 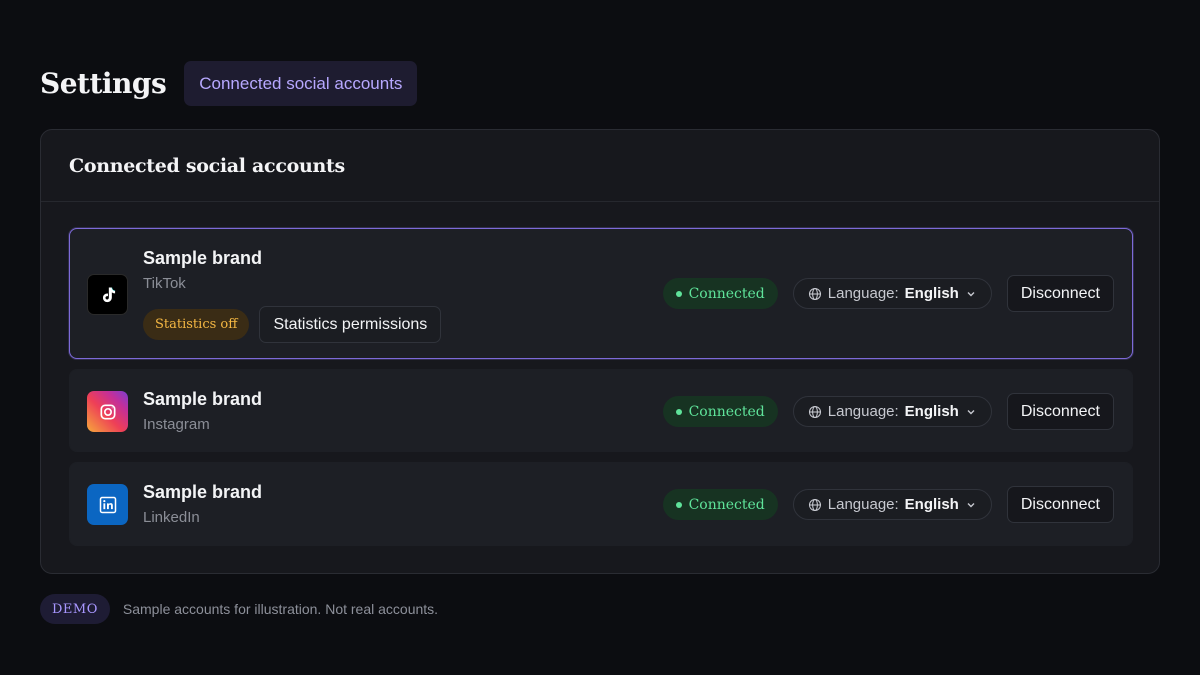 I want to click on statistics-off-badge: Statistics off, so click(x=196, y=324).